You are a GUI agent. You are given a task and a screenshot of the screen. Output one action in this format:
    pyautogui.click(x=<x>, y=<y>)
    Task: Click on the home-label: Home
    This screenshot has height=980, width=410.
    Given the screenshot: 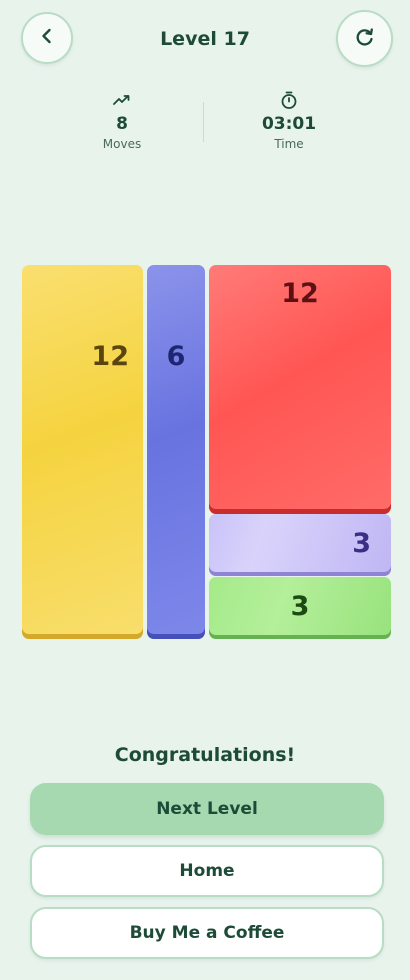 What is the action you would take?
    pyautogui.click(x=207, y=871)
    